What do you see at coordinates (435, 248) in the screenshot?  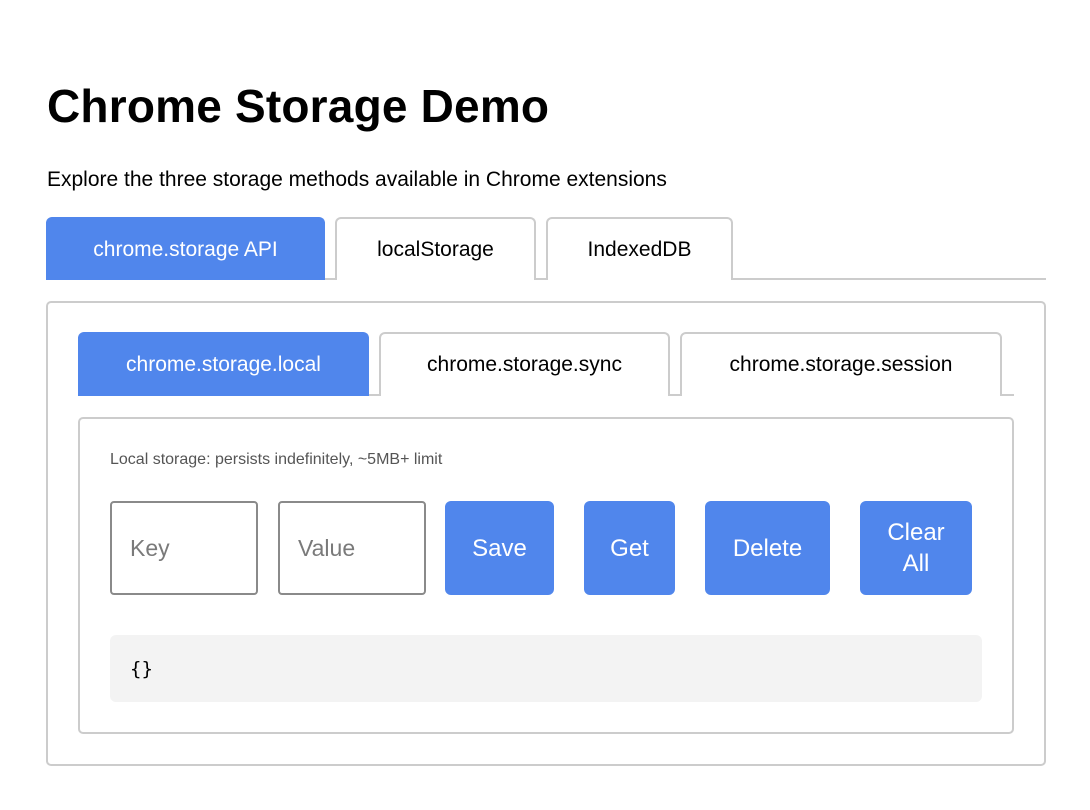 I see `tab-localstorage: localStorage` at bounding box center [435, 248].